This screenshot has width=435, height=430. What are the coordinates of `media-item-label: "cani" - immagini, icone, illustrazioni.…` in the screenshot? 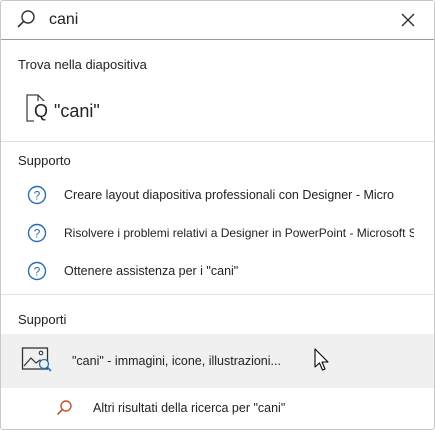 It's located at (176, 361).